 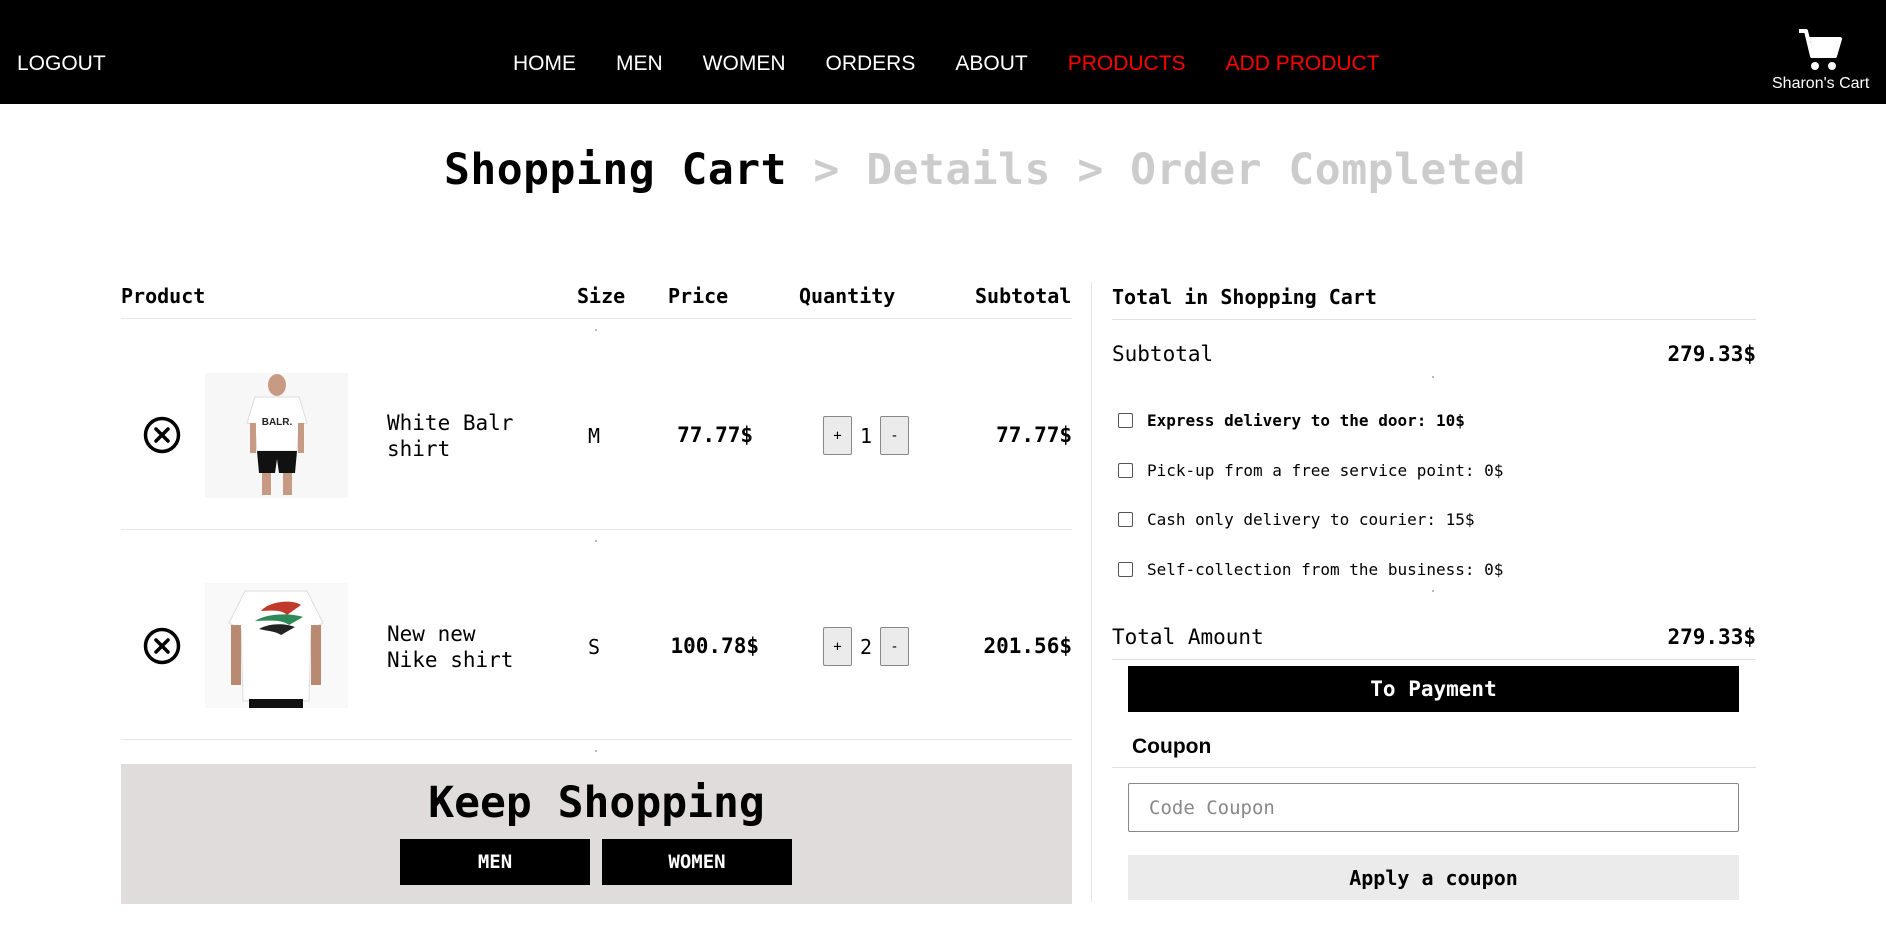 What do you see at coordinates (1820, 84) in the screenshot?
I see `cart-owner-label: Sharon's Cart` at bounding box center [1820, 84].